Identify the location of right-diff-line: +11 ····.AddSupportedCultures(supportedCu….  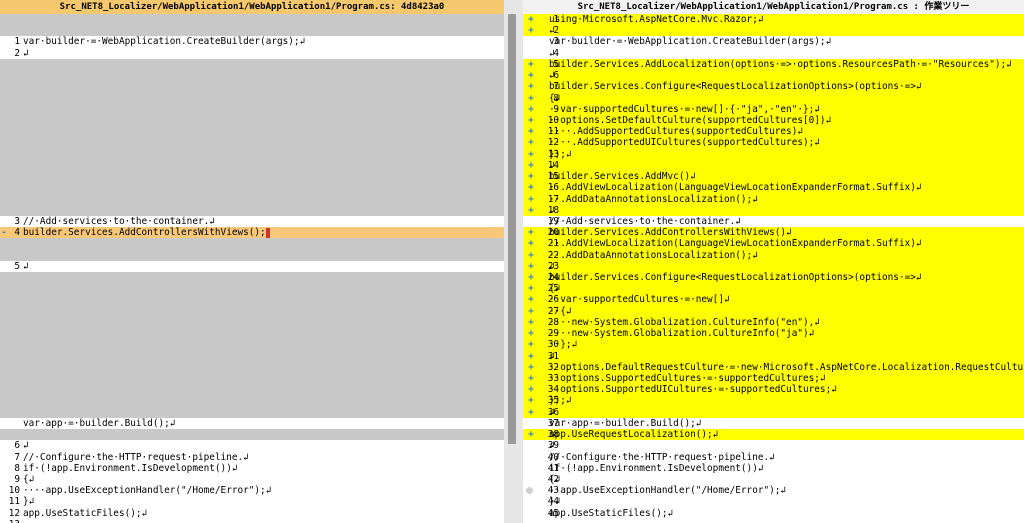
(773, 132).